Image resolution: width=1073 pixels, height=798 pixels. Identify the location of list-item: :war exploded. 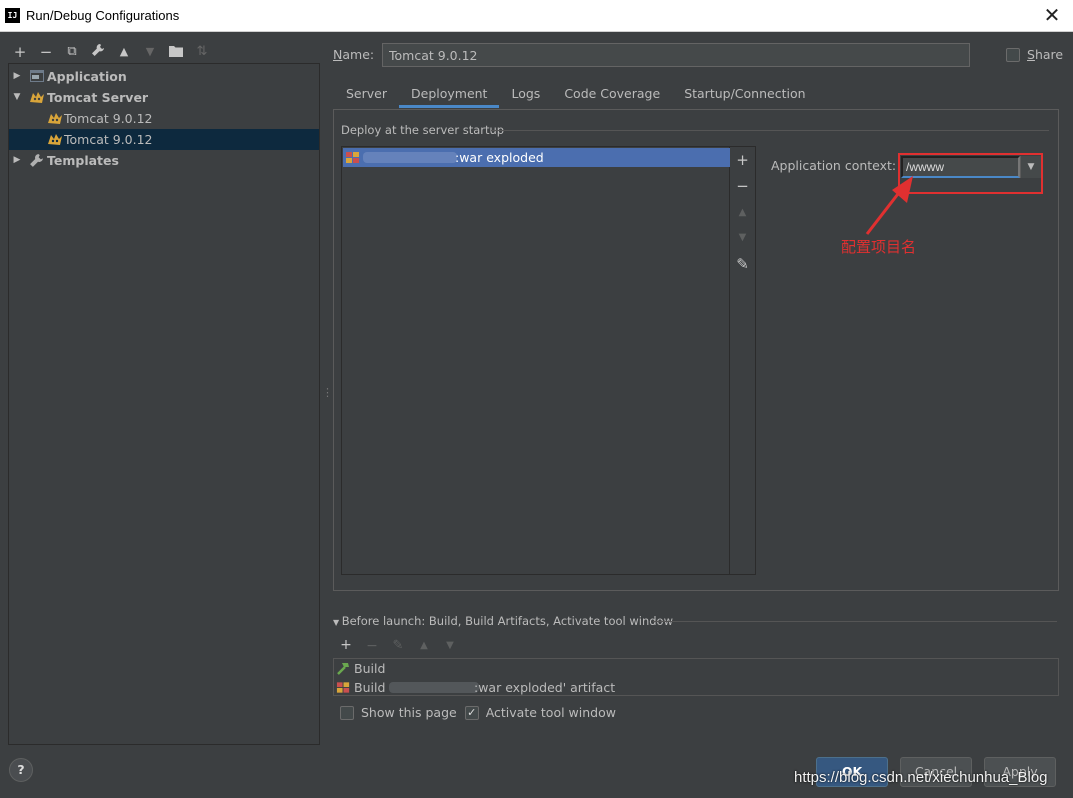
(536, 157).